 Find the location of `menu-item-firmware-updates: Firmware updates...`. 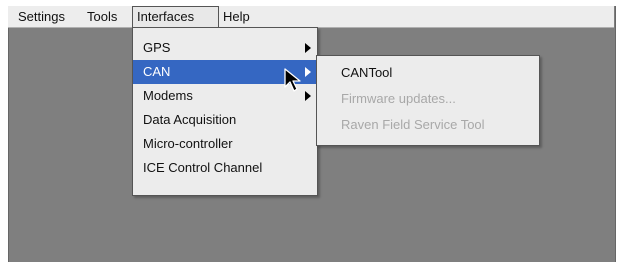

menu-item-firmware-updates: Firmware updates... is located at coordinates (428, 99).